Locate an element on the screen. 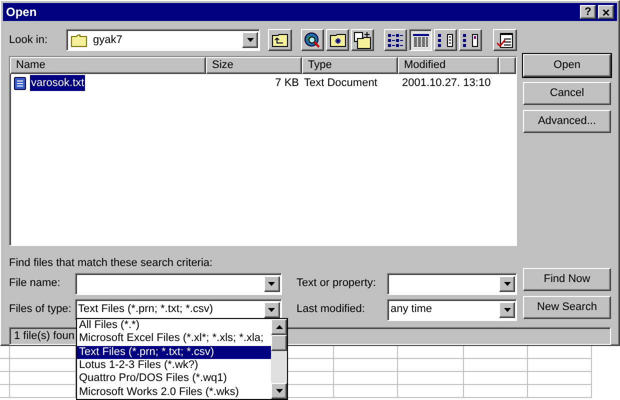 The width and height of the screenshot is (620, 400). scroll-down-icon is located at coordinates (279, 391).